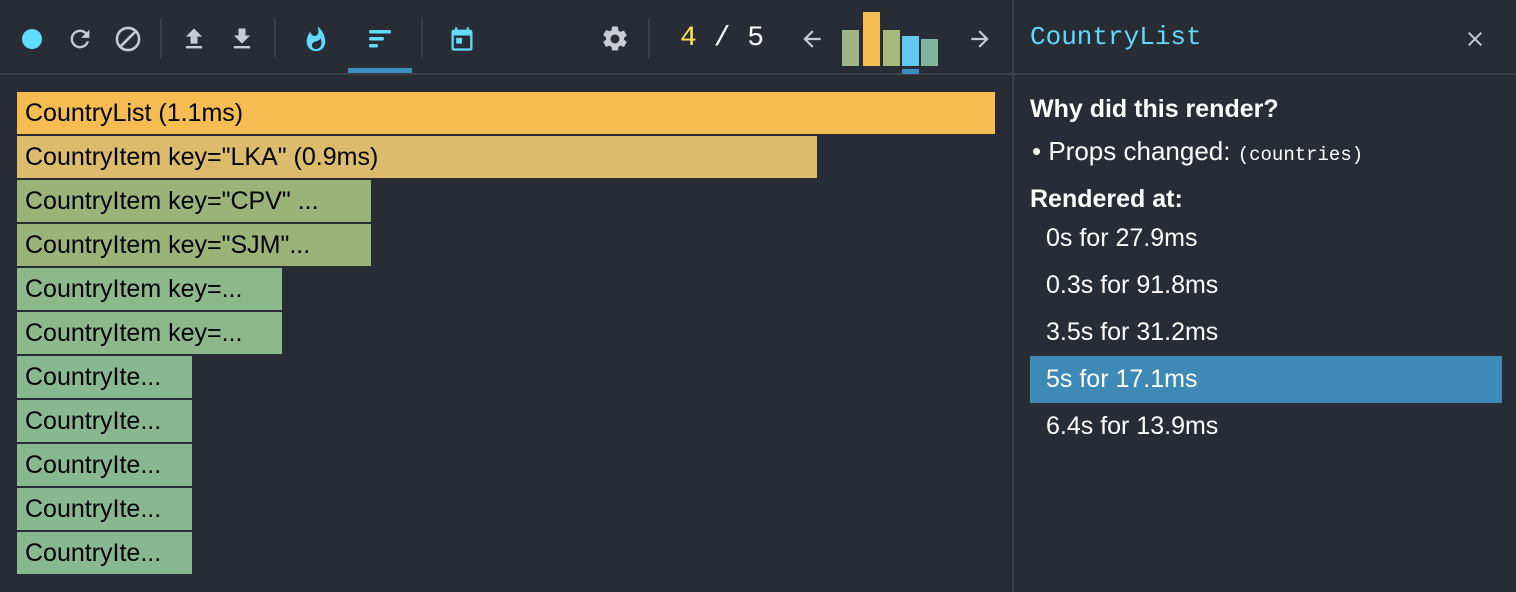  Describe the element at coordinates (812, 39) in the screenshot. I see `prev-arrow-icon` at that location.